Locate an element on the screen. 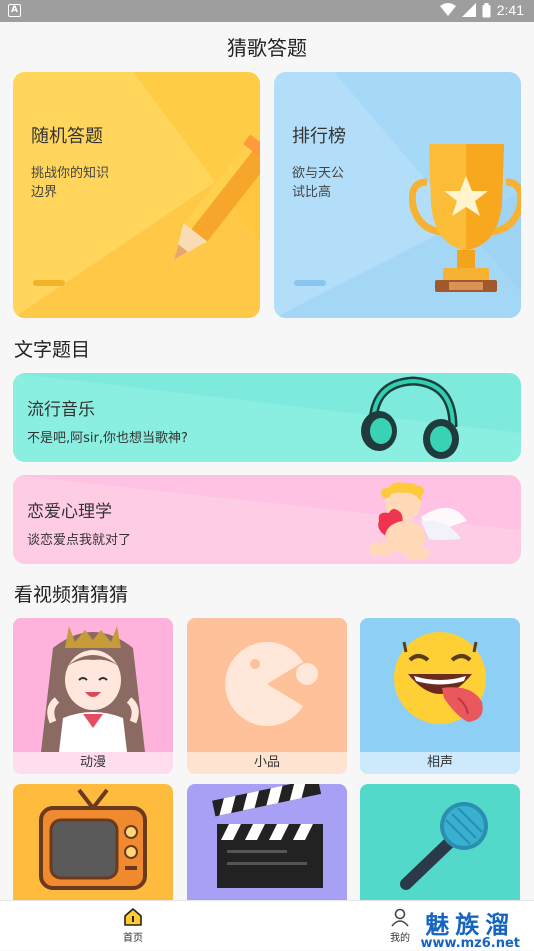  home-icon is located at coordinates (133, 917).